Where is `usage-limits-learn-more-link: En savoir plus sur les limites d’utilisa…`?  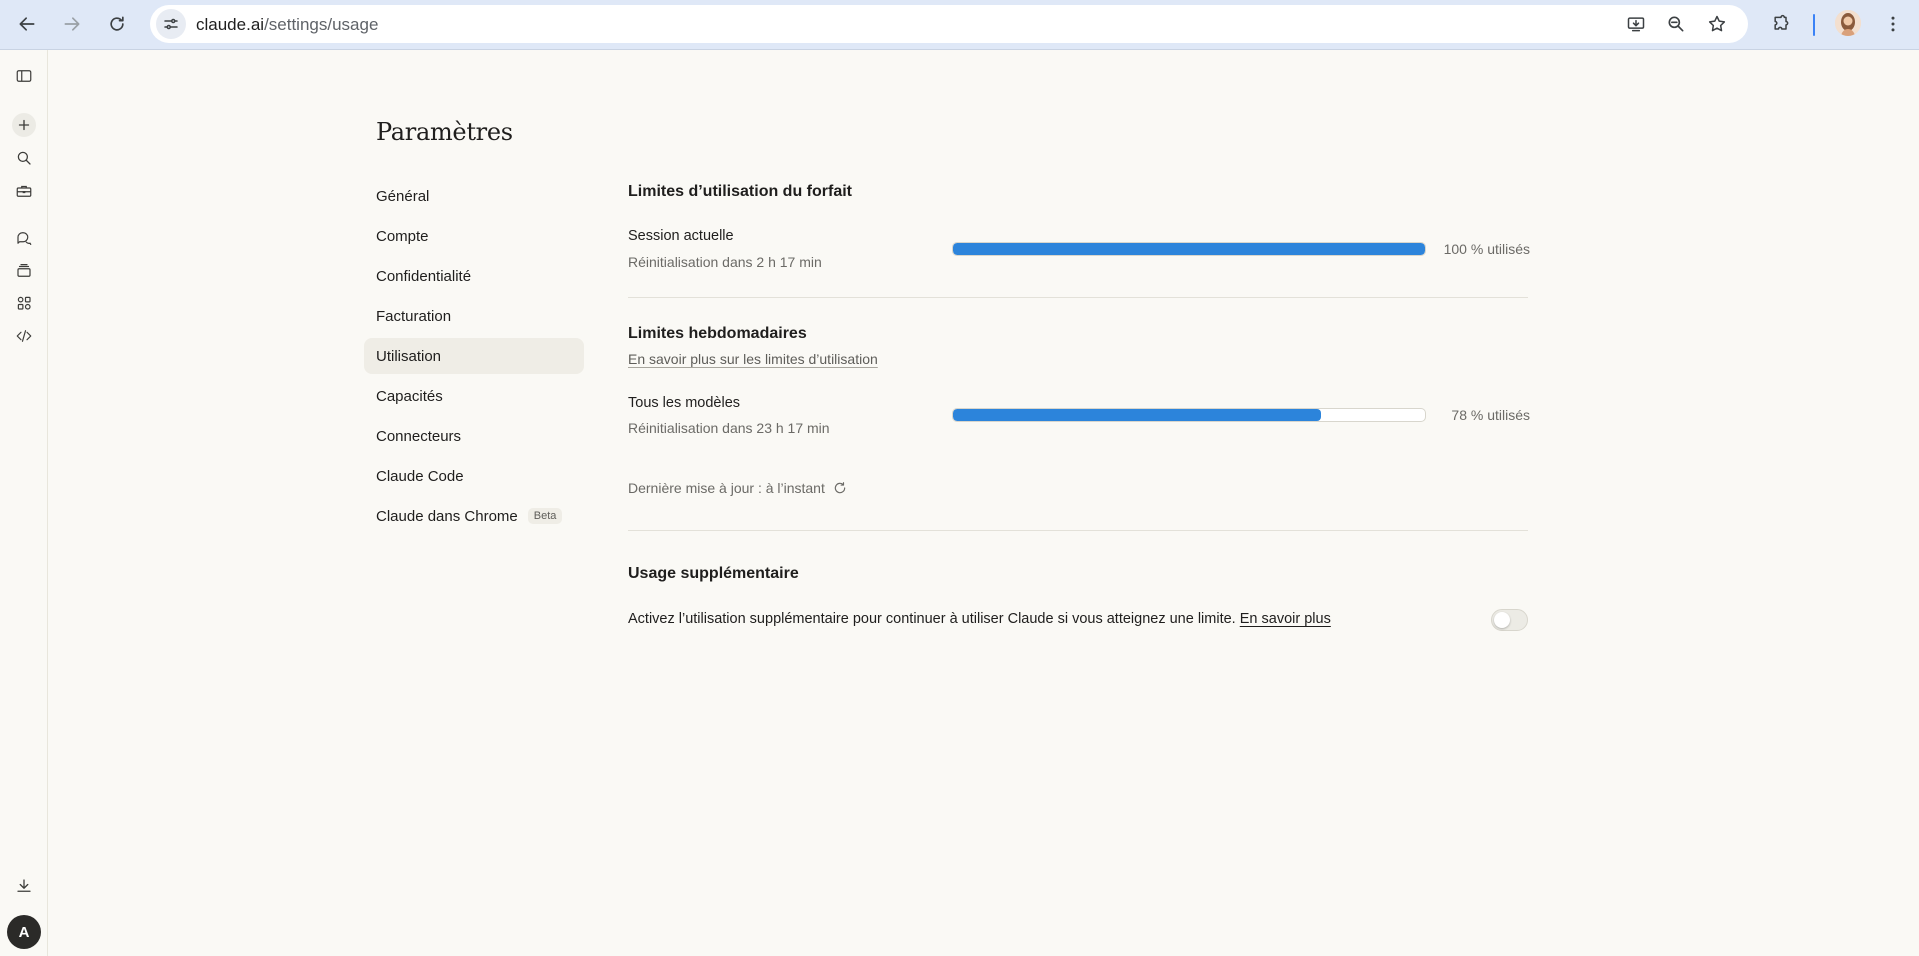
usage-limits-learn-more-link: En savoir plus sur les limites d’utilisa… is located at coordinates (753, 359).